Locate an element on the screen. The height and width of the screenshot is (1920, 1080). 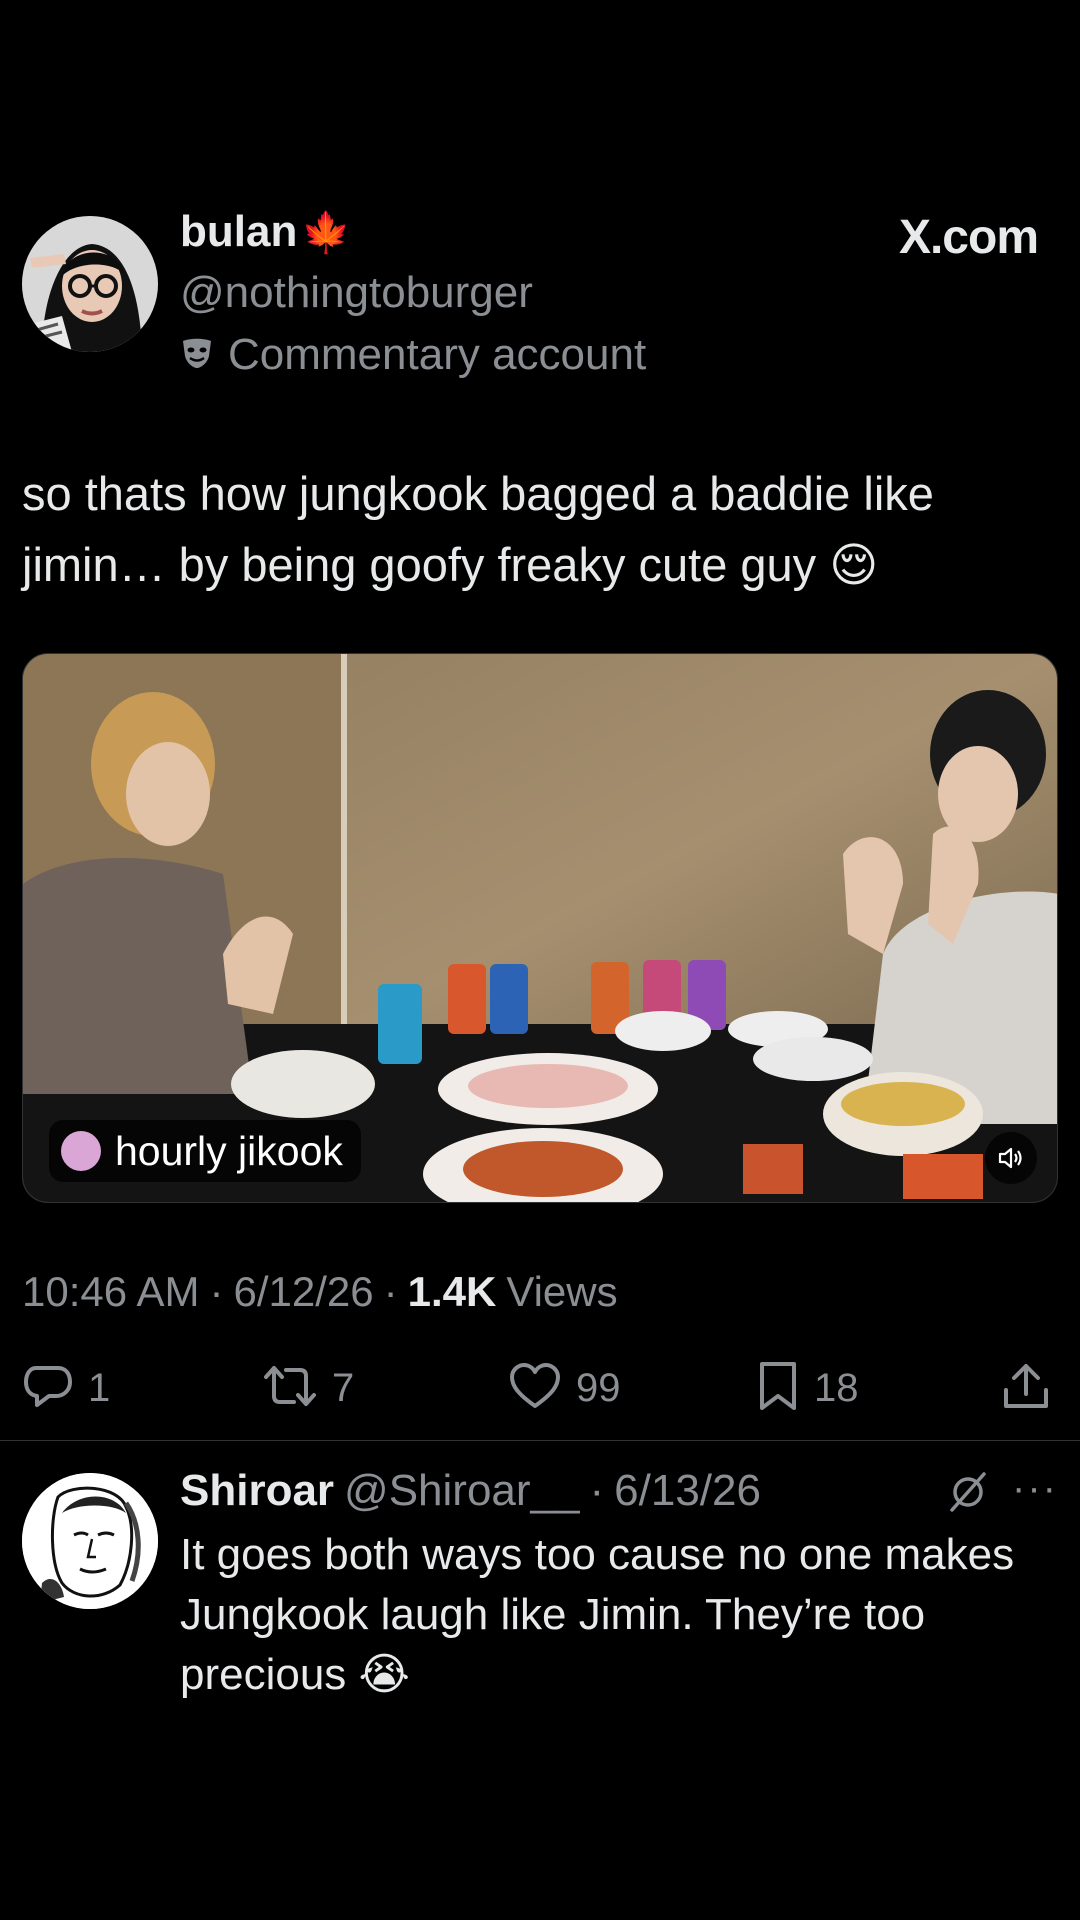
views-label: Views is located at coordinates (562, 1291).